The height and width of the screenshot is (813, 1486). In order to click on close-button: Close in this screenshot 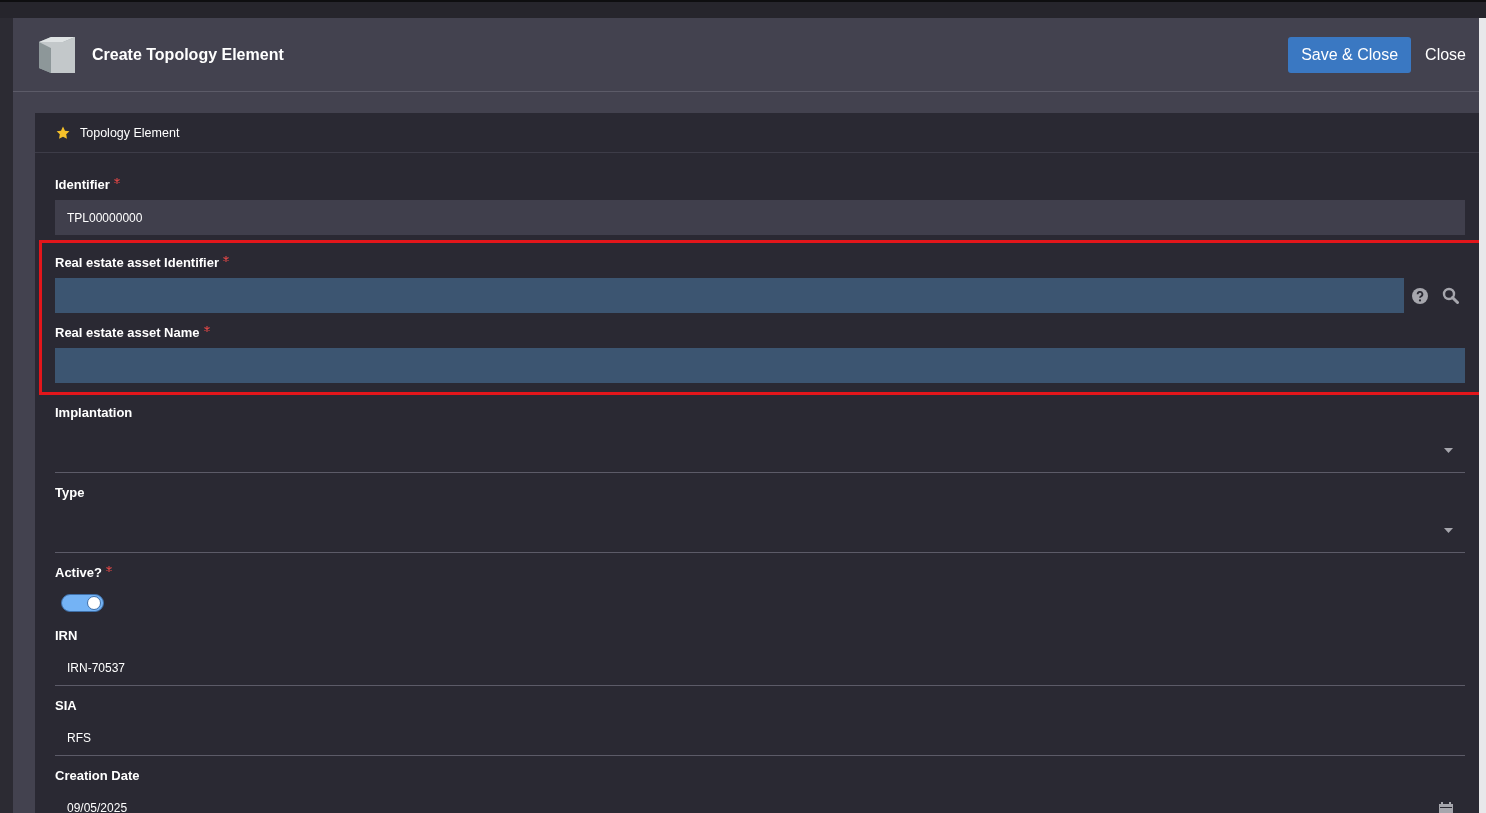, I will do `click(1445, 54)`.